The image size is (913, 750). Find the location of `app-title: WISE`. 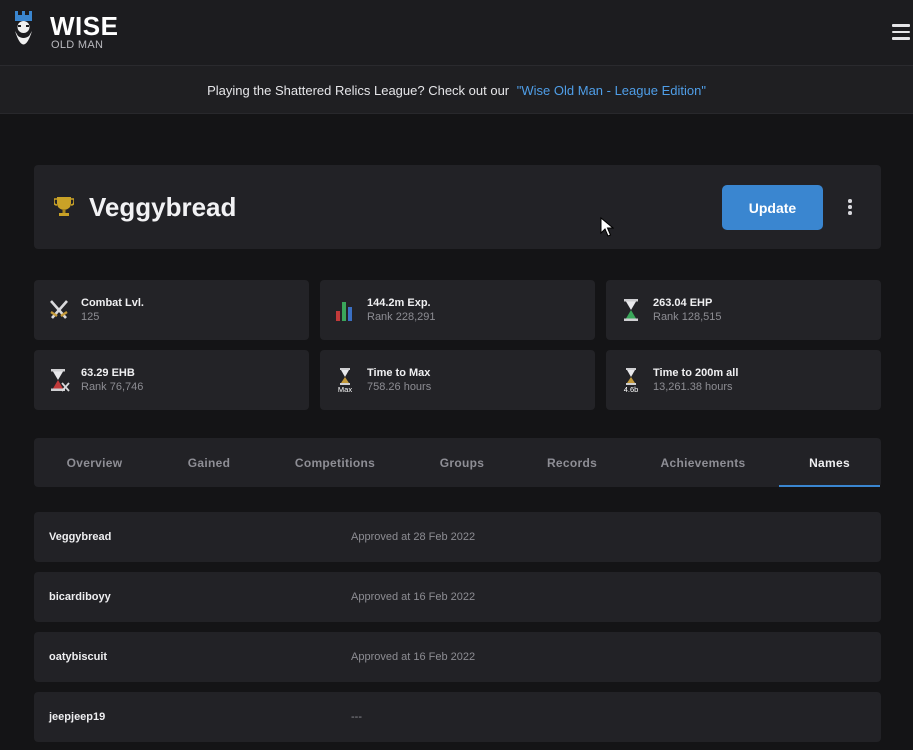

app-title: WISE is located at coordinates (84, 26).